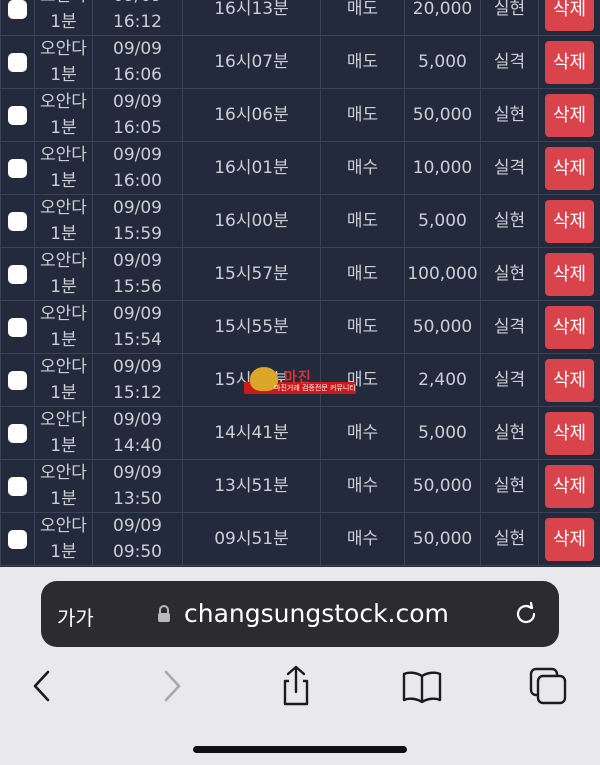  I want to click on amount-cell: 10,000, so click(442, 168).